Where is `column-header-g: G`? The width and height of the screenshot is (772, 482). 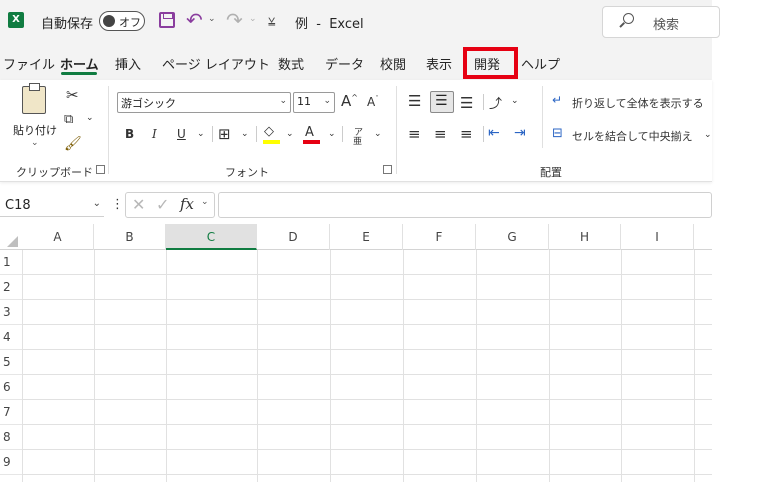
column-header-g: G is located at coordinates (512, 237).